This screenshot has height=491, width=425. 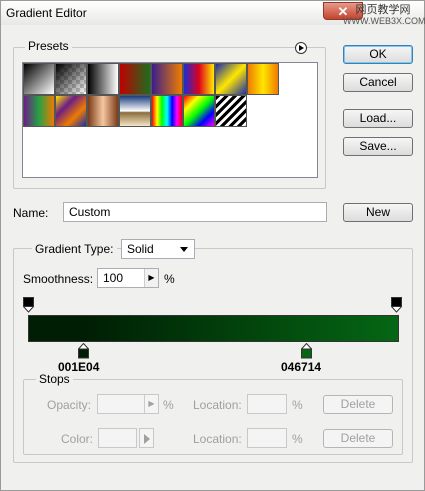 What do you see at coordinates (128, 404) in the screenshot?
I see `opacity-input: ▶` at bounding box center [128, 404].